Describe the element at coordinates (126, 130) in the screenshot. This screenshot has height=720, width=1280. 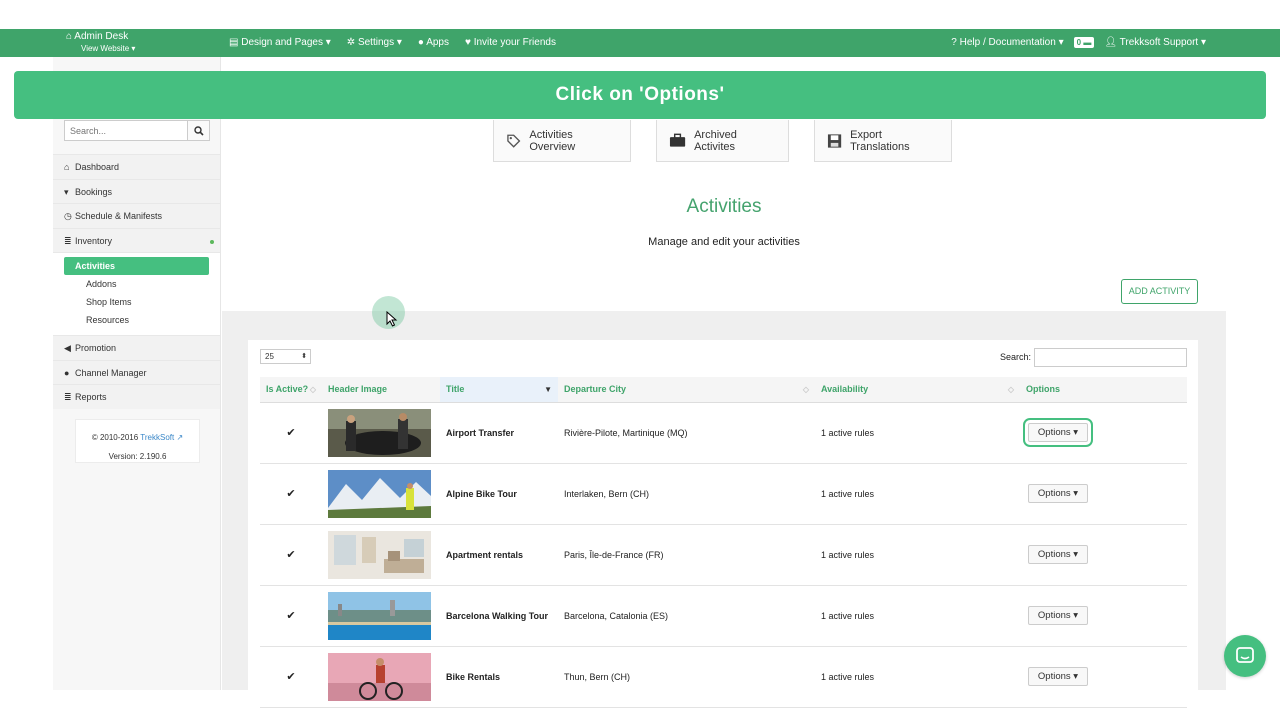
I see `sidebar-search-input` at that location.